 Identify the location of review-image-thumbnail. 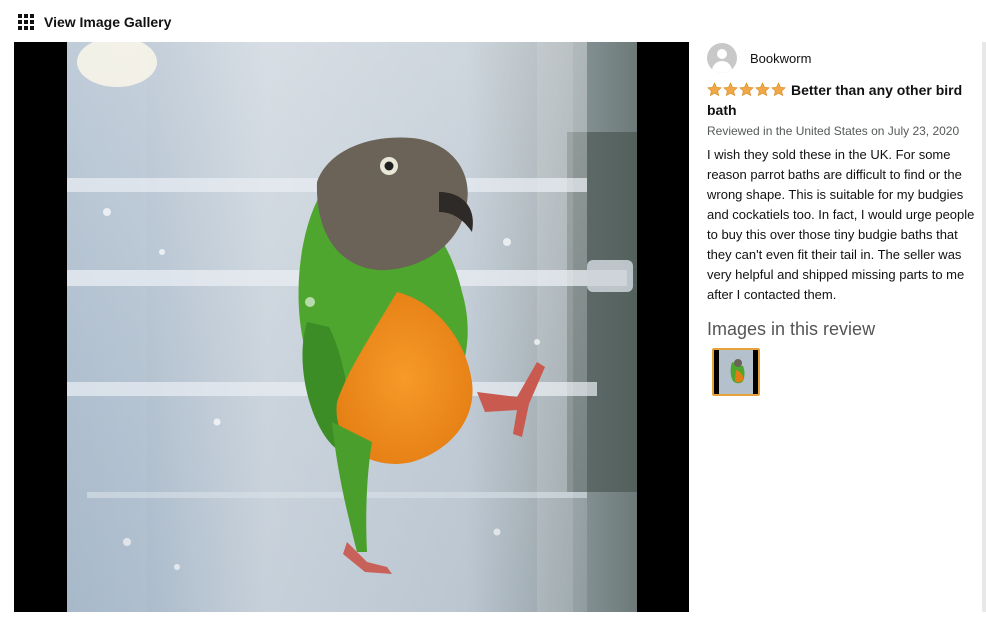
(736, 372).